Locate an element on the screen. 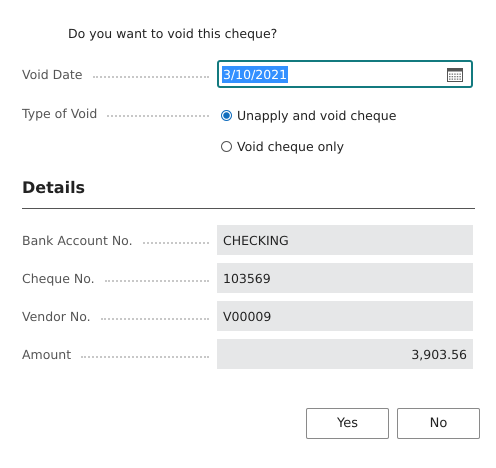 Image resolution: width=496 pixels, height=468 pixels. read-only-field: 3,903.56 is located at coordinates (345, 354).